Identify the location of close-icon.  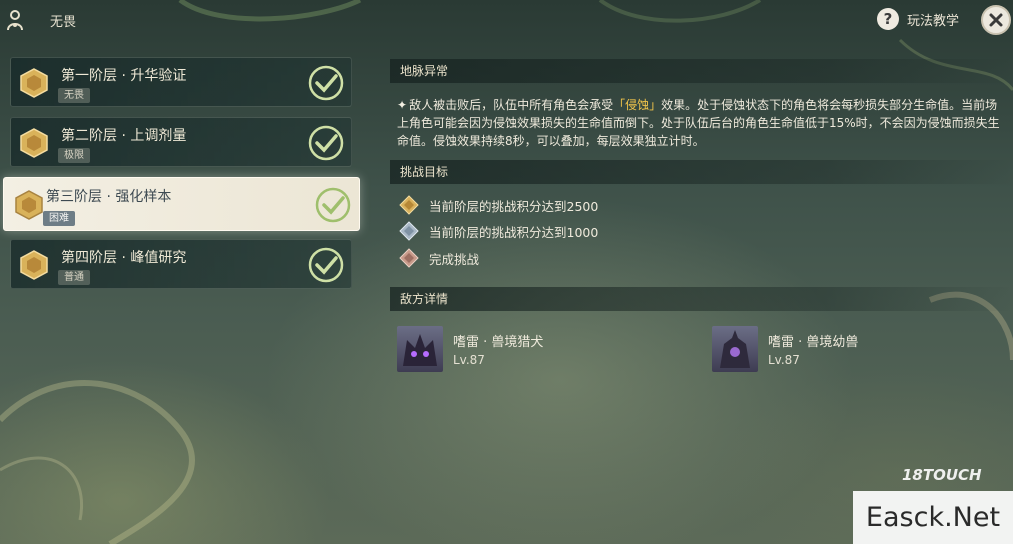
(996, 20).